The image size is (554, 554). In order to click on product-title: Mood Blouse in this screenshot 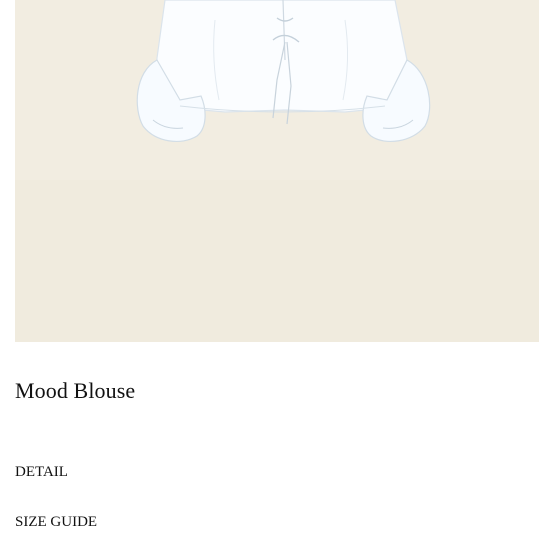, I will do `click(75, 390)`.